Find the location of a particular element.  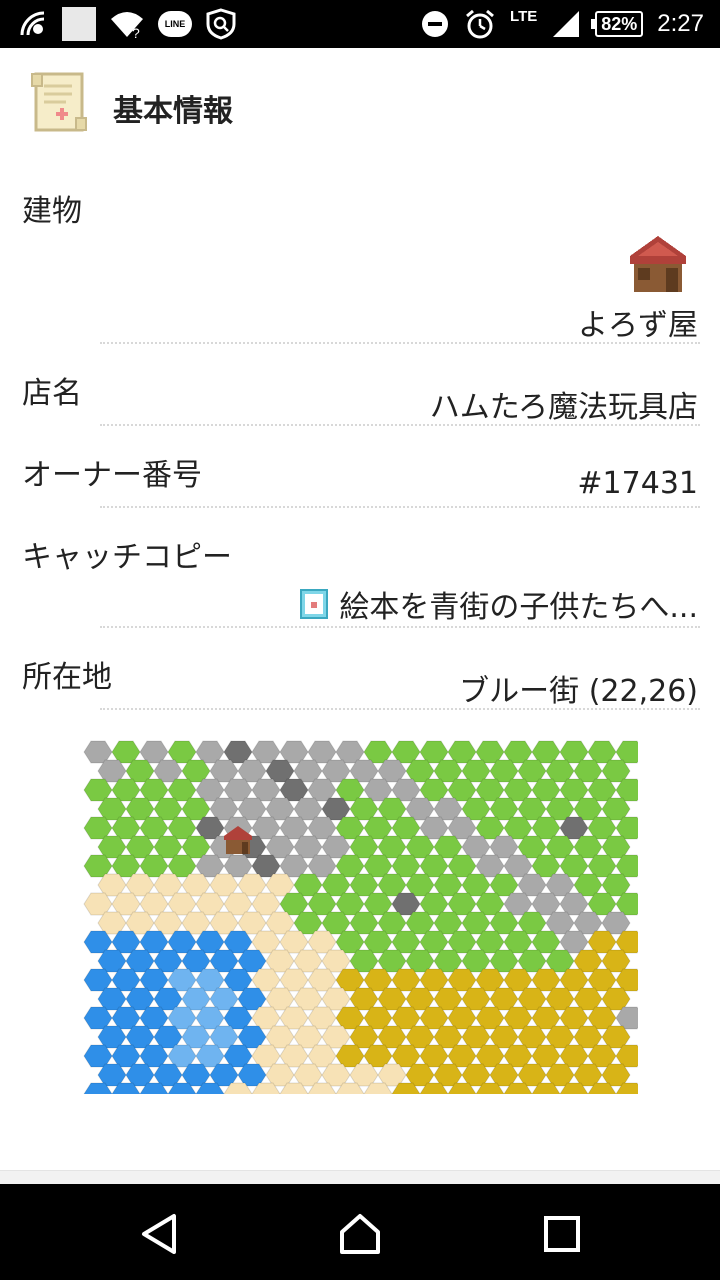

clock: 2:27 is located at coordinates (680, 23).